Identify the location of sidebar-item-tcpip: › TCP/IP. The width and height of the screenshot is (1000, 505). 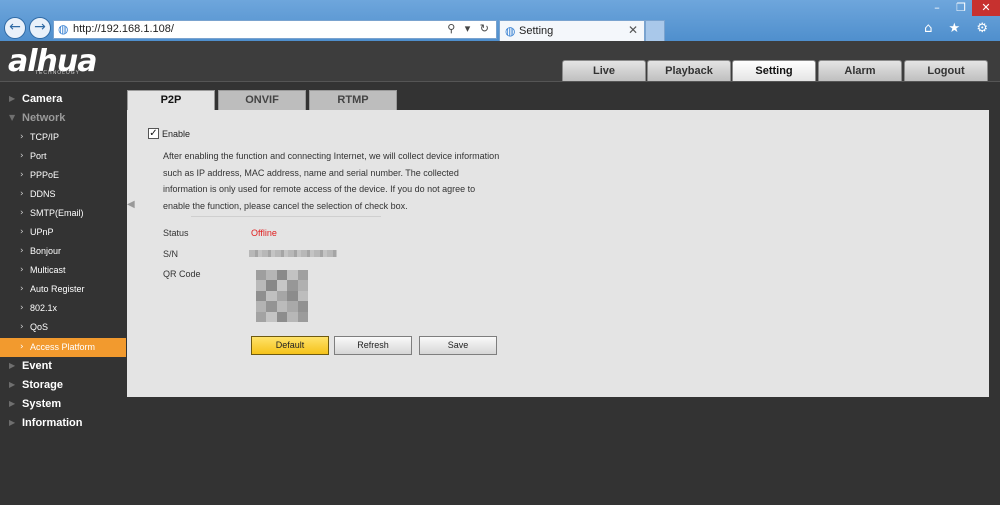
(63, 137).